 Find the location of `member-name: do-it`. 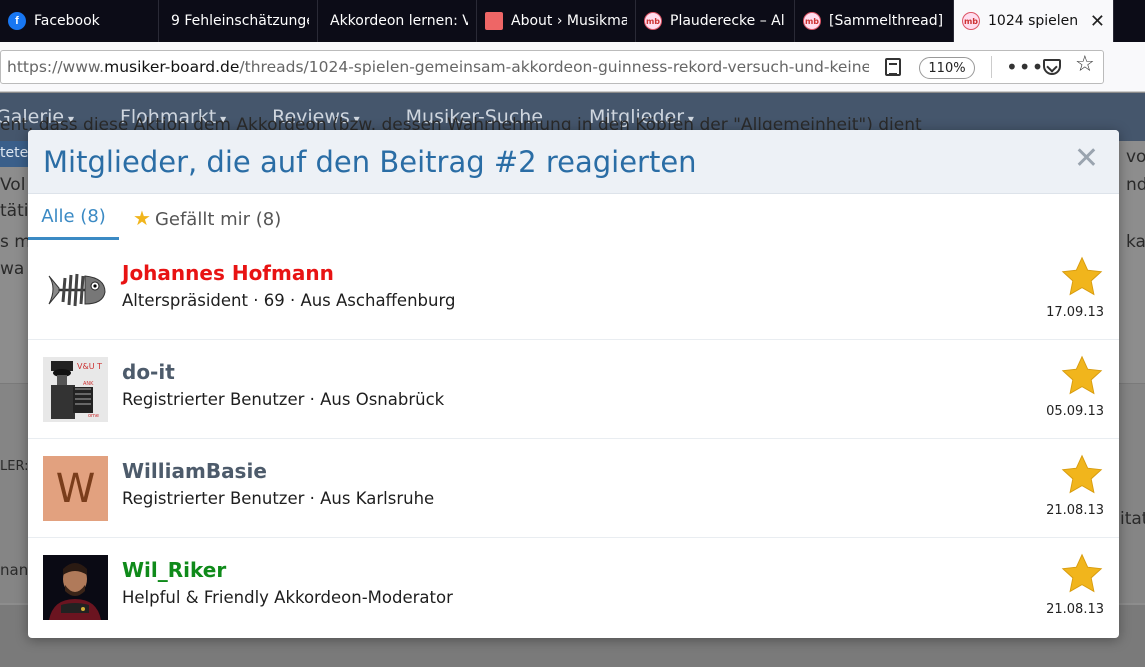

member-name: do-it is located at coordinates (148, 372).